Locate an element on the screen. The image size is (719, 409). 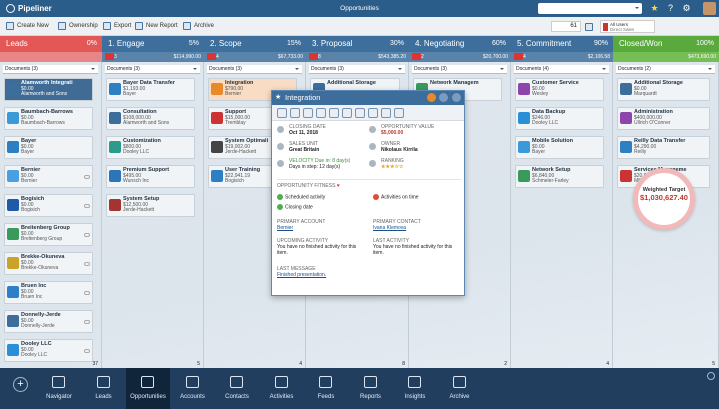
avatar is located at coordinates (709, 8).